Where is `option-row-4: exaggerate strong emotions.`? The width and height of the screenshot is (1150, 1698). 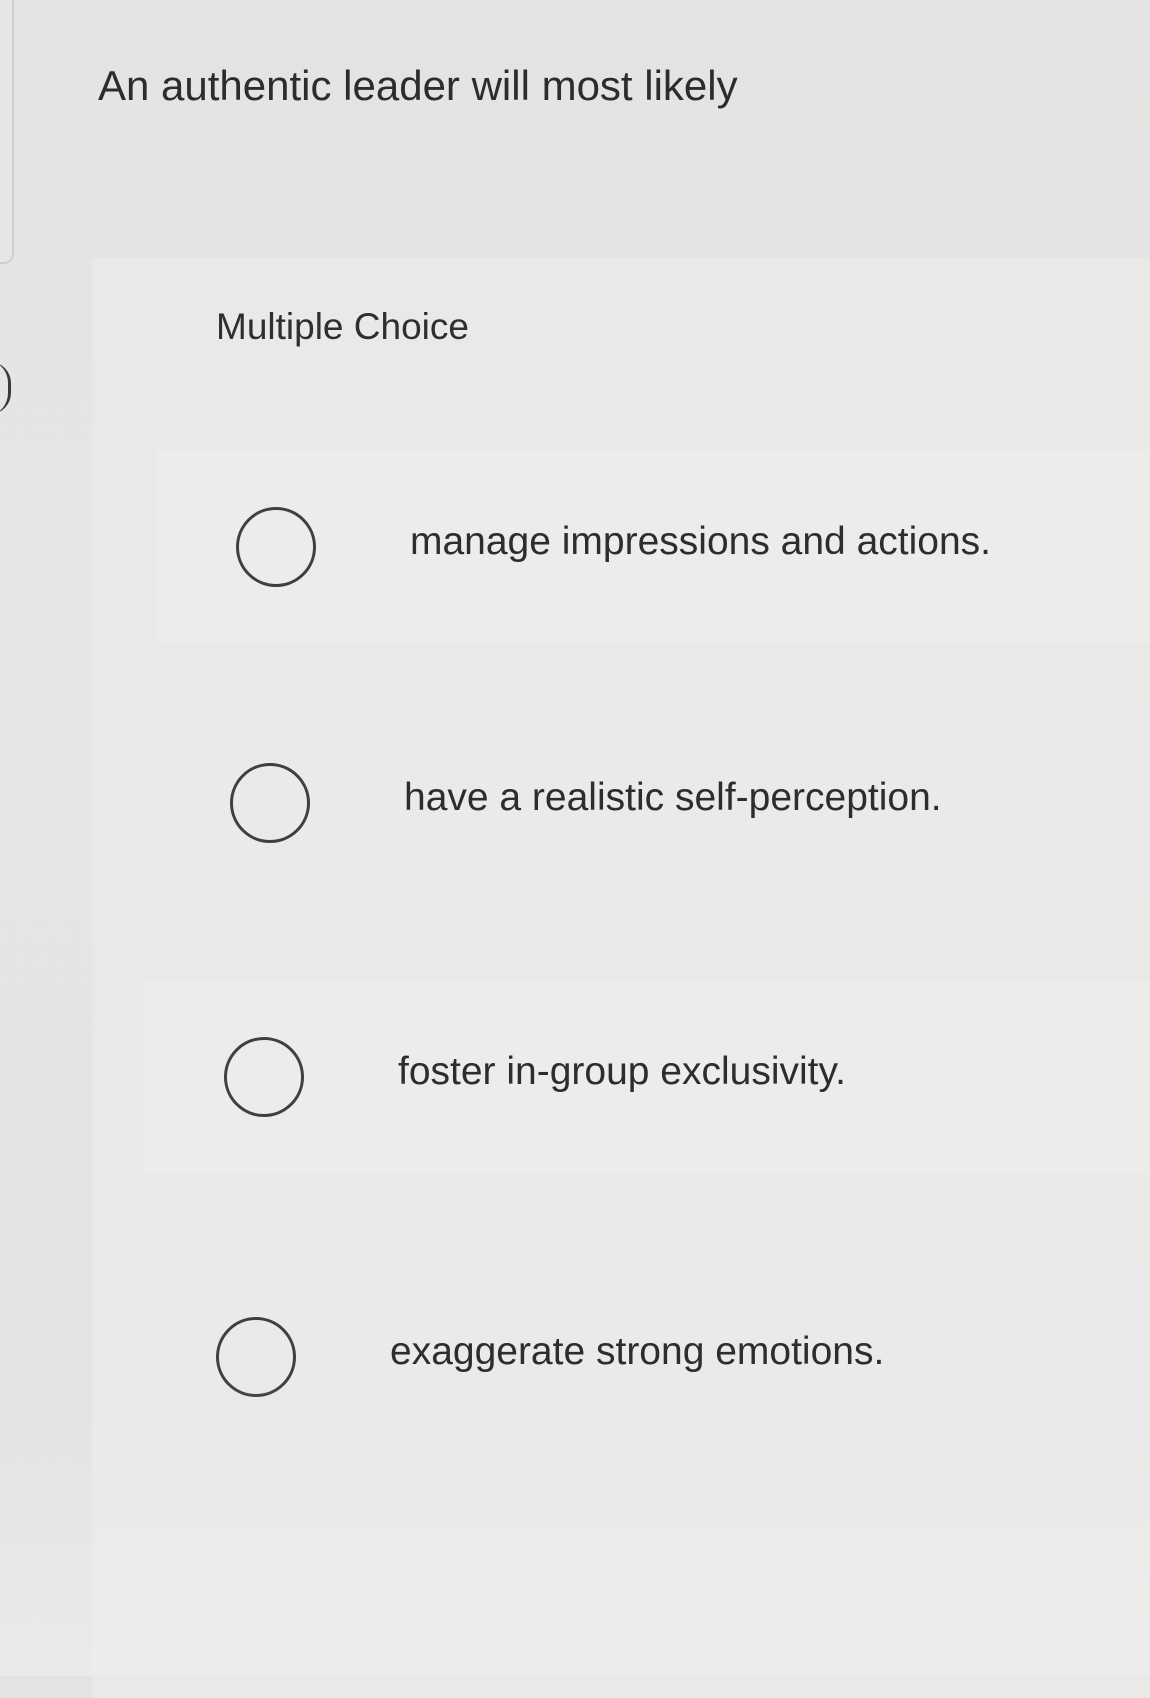 option-row-4: exaggerate strong emotions. is located at coordinates (641, 1357).